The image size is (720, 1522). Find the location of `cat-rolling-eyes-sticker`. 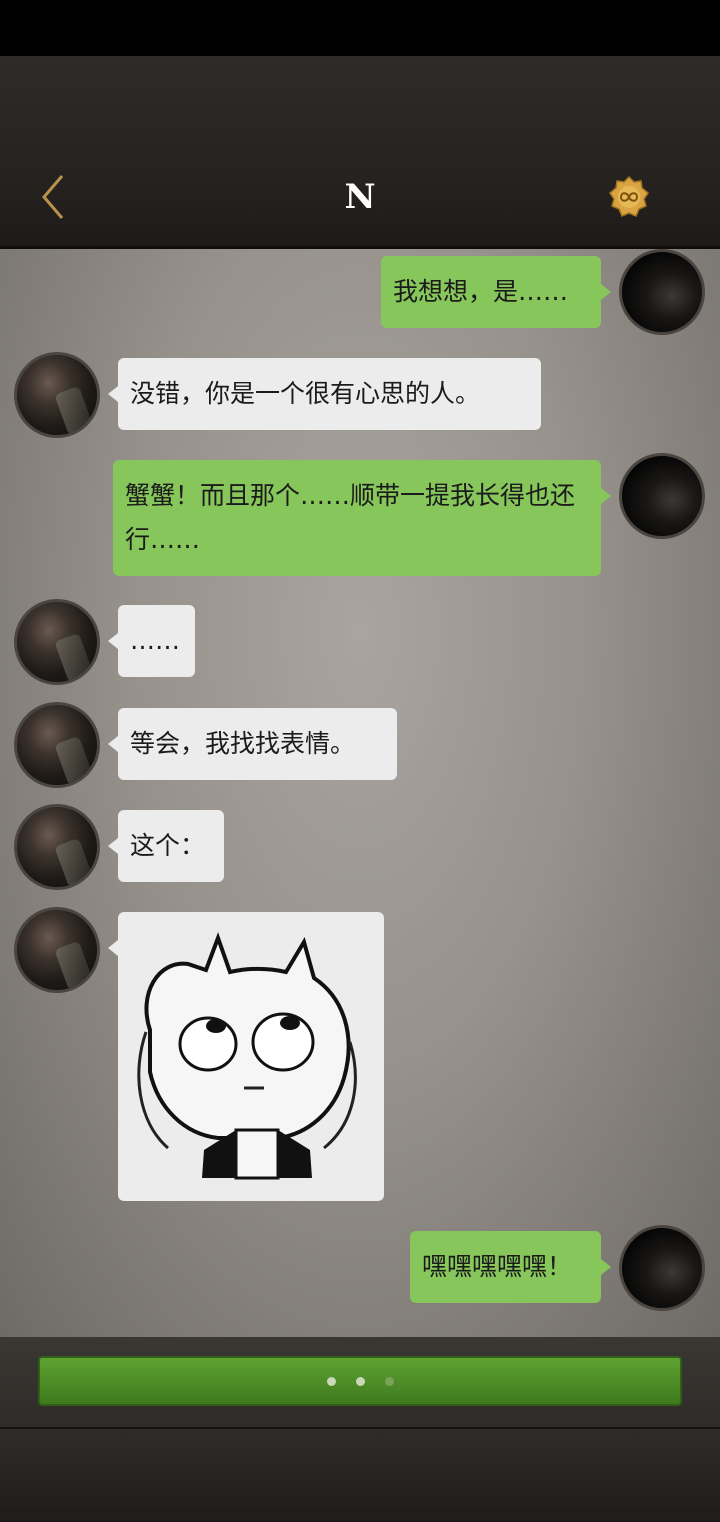

cat-rolling-eyes-sticker is located at coordinates (247, 1056).